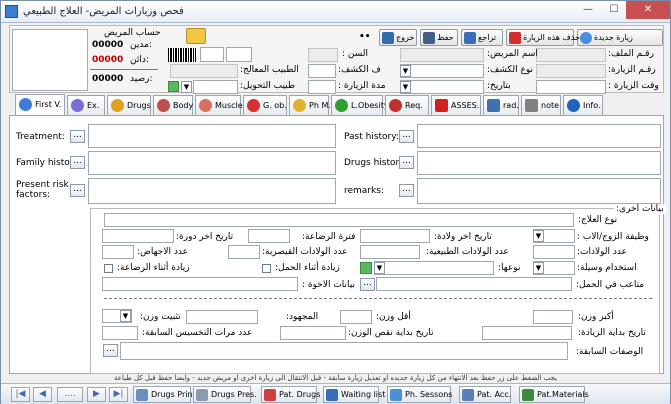 This screenshot has width=671, height=404. What do you see at coordinates (539, 163) in the screenshot?
I see `drugs-history-field` at bounding box center [539, 163].